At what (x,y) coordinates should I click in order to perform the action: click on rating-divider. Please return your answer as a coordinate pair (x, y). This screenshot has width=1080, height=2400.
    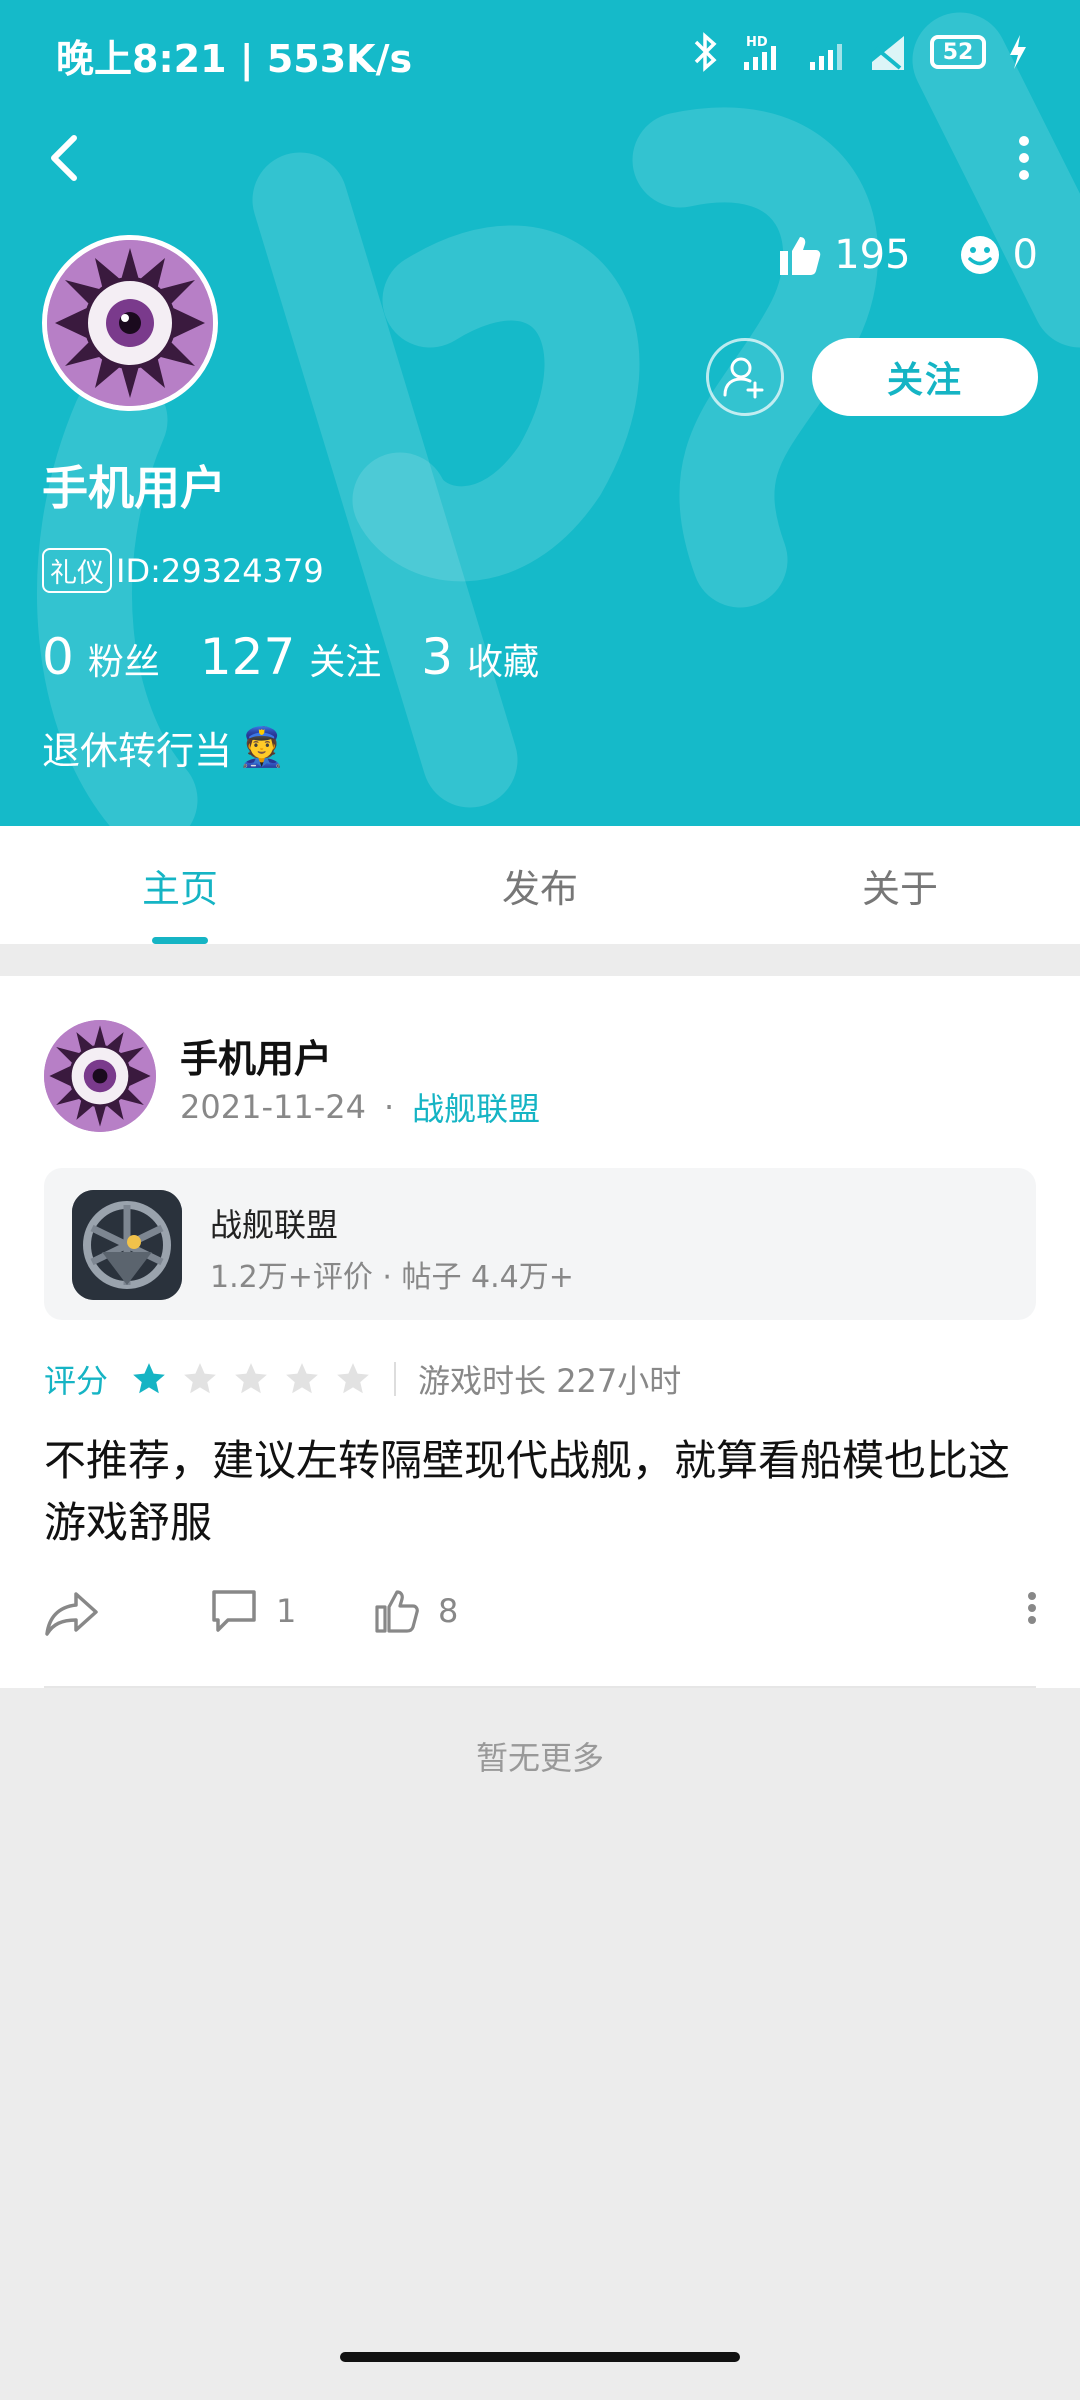
    Looking at the image, I should click on (395, 1379).